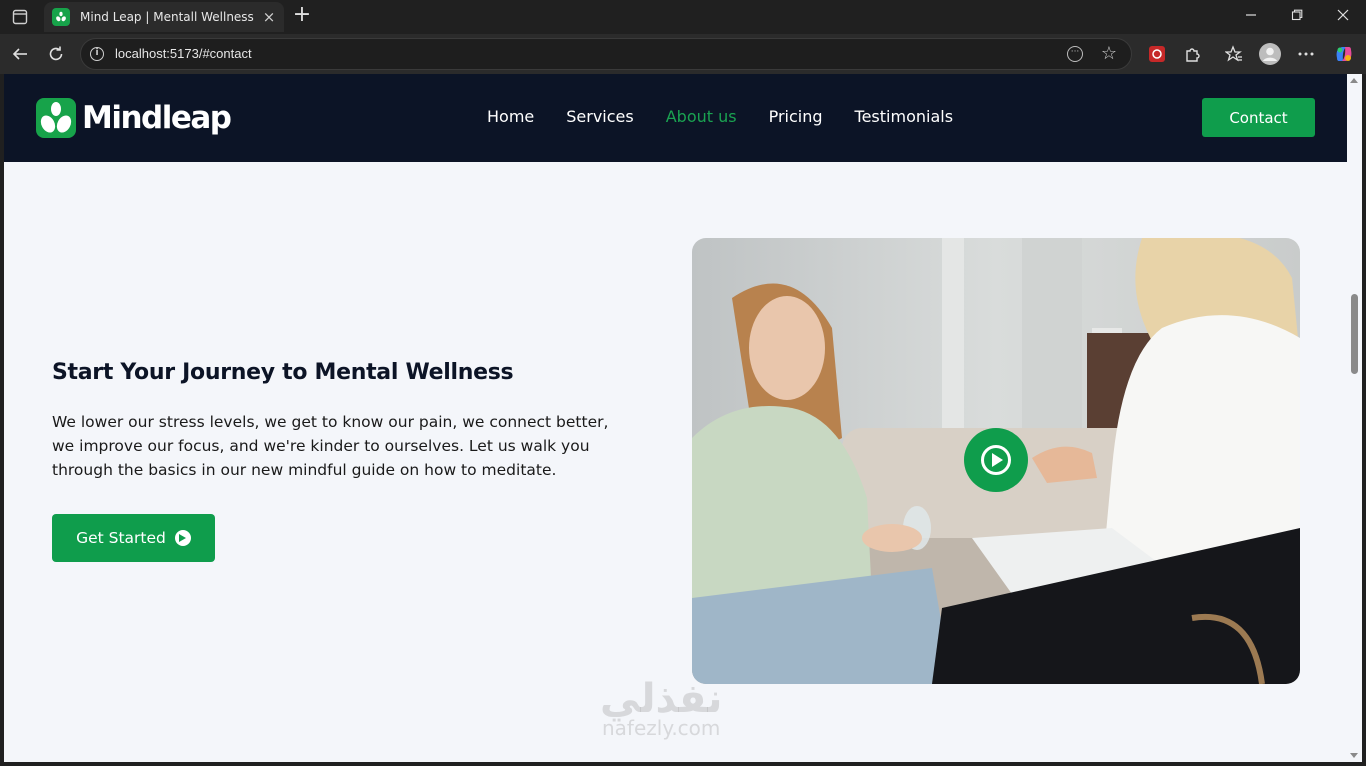 This screenshot has height=766, width=1366. Describe the element at coordinates (1343, 17) in the screenshot. I see `close-window-icon` at that location.